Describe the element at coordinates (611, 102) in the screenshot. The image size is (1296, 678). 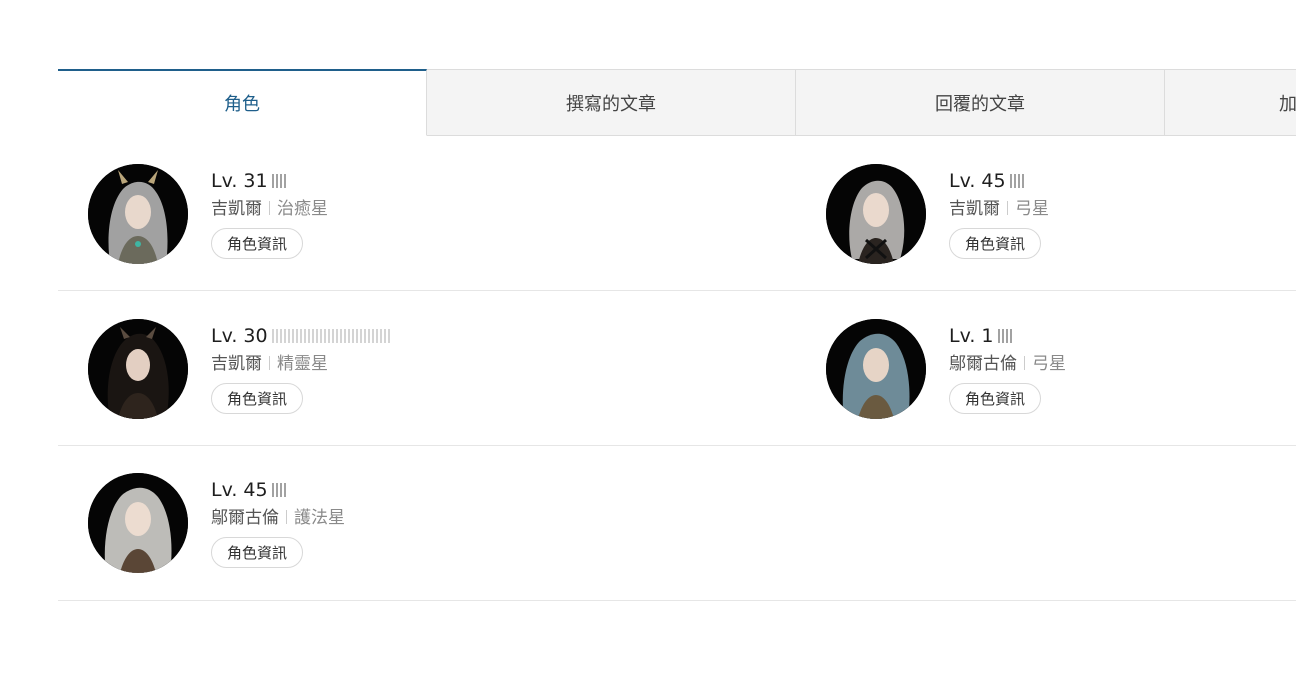
I see `tab-written-posts: 撰寫的文章` at that location.